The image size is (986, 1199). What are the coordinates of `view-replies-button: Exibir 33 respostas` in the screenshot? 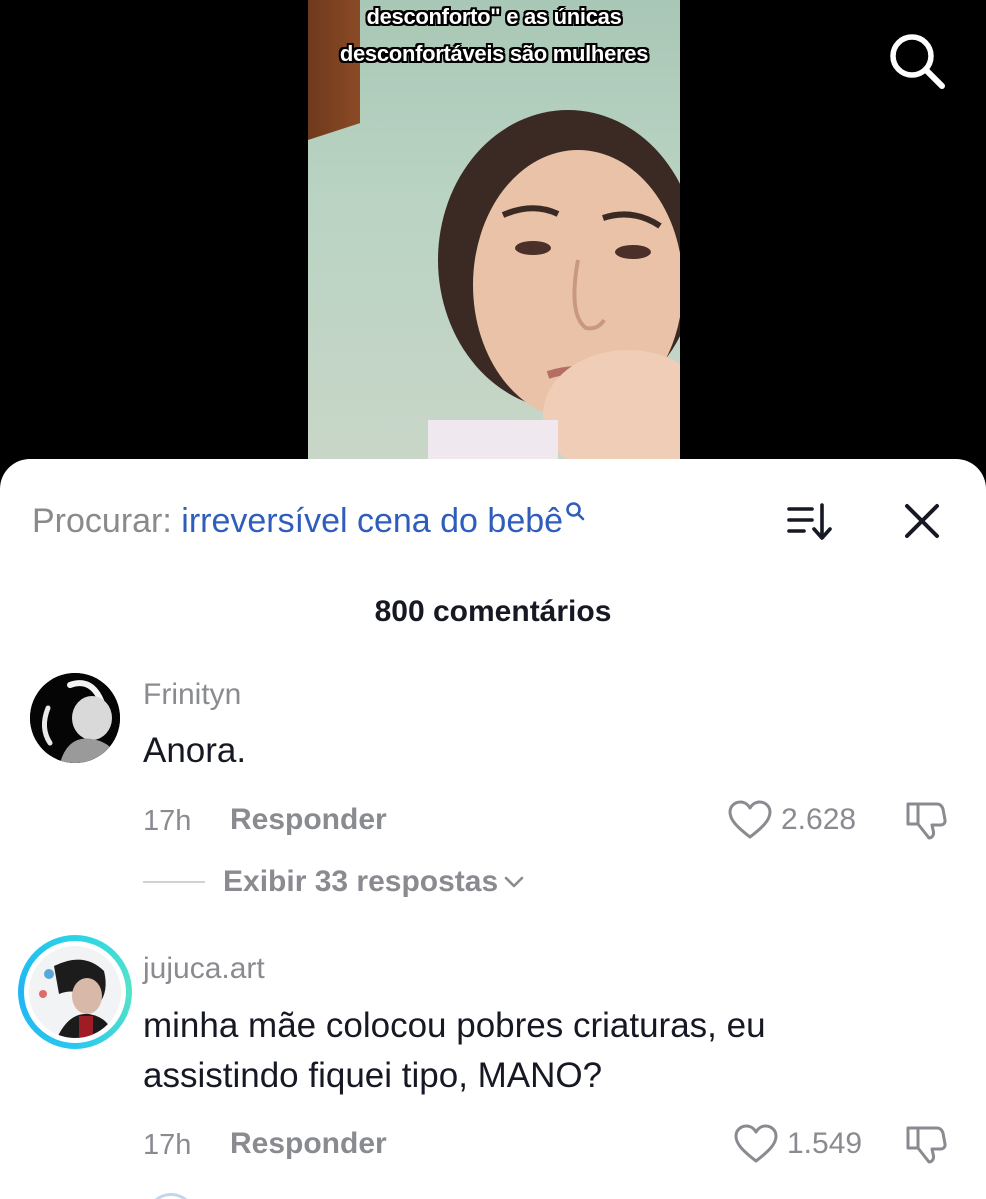 It's located at (334, 882).